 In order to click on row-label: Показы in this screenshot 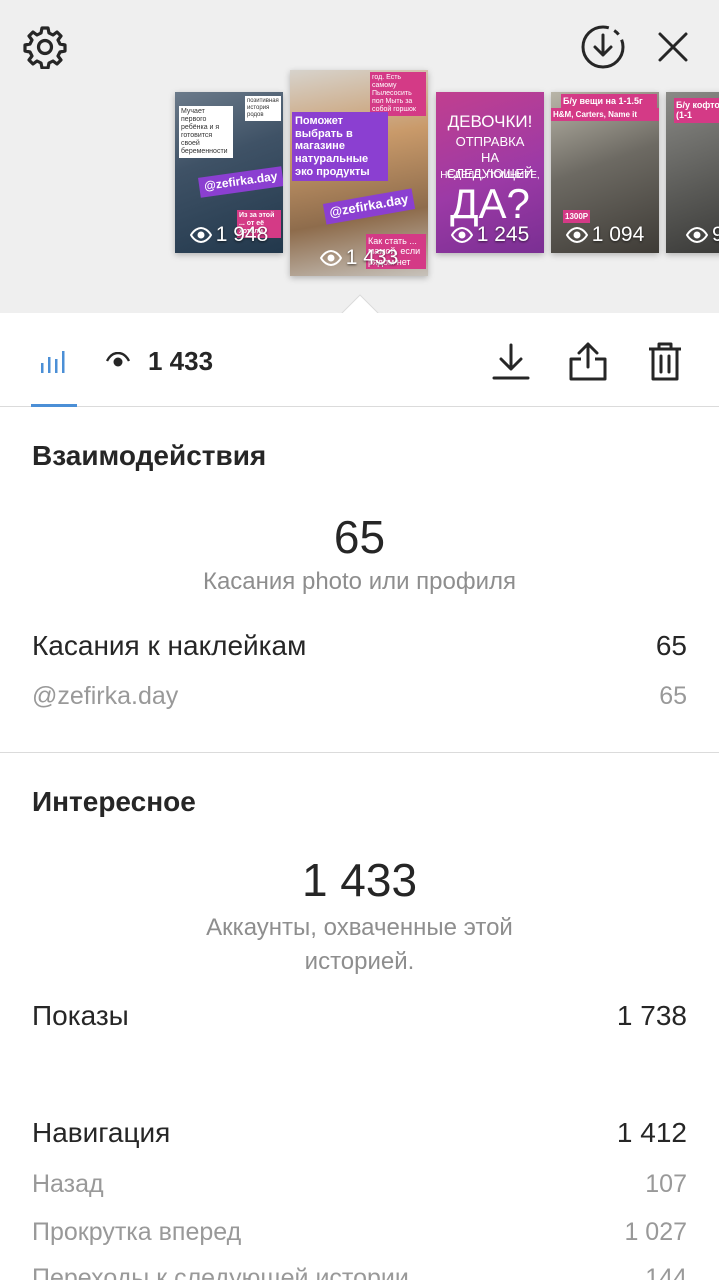, I will do `click(80, 1015)`.